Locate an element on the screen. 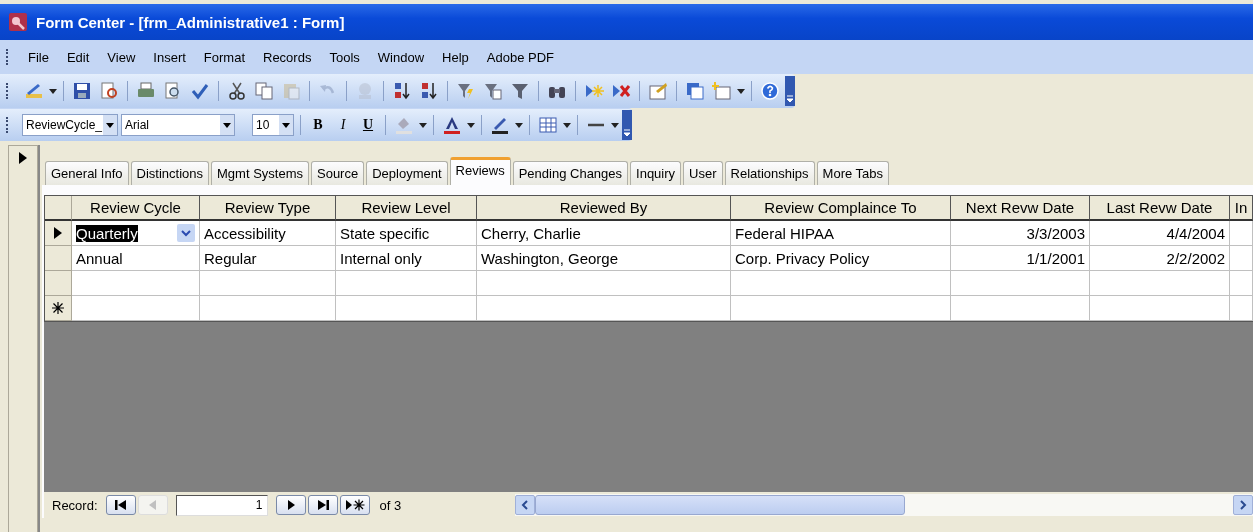  menu-item: Format is located at coordinates (224, 57).